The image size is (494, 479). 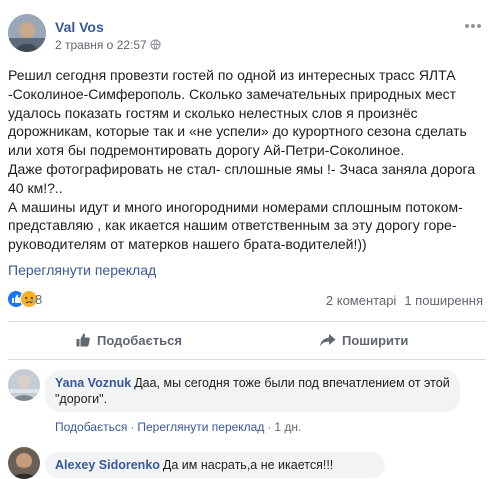 What do you see at coordinates (139, 340) in the screenshot?
I see `like-button-label: Подобається` at bounding box center [139, 340].